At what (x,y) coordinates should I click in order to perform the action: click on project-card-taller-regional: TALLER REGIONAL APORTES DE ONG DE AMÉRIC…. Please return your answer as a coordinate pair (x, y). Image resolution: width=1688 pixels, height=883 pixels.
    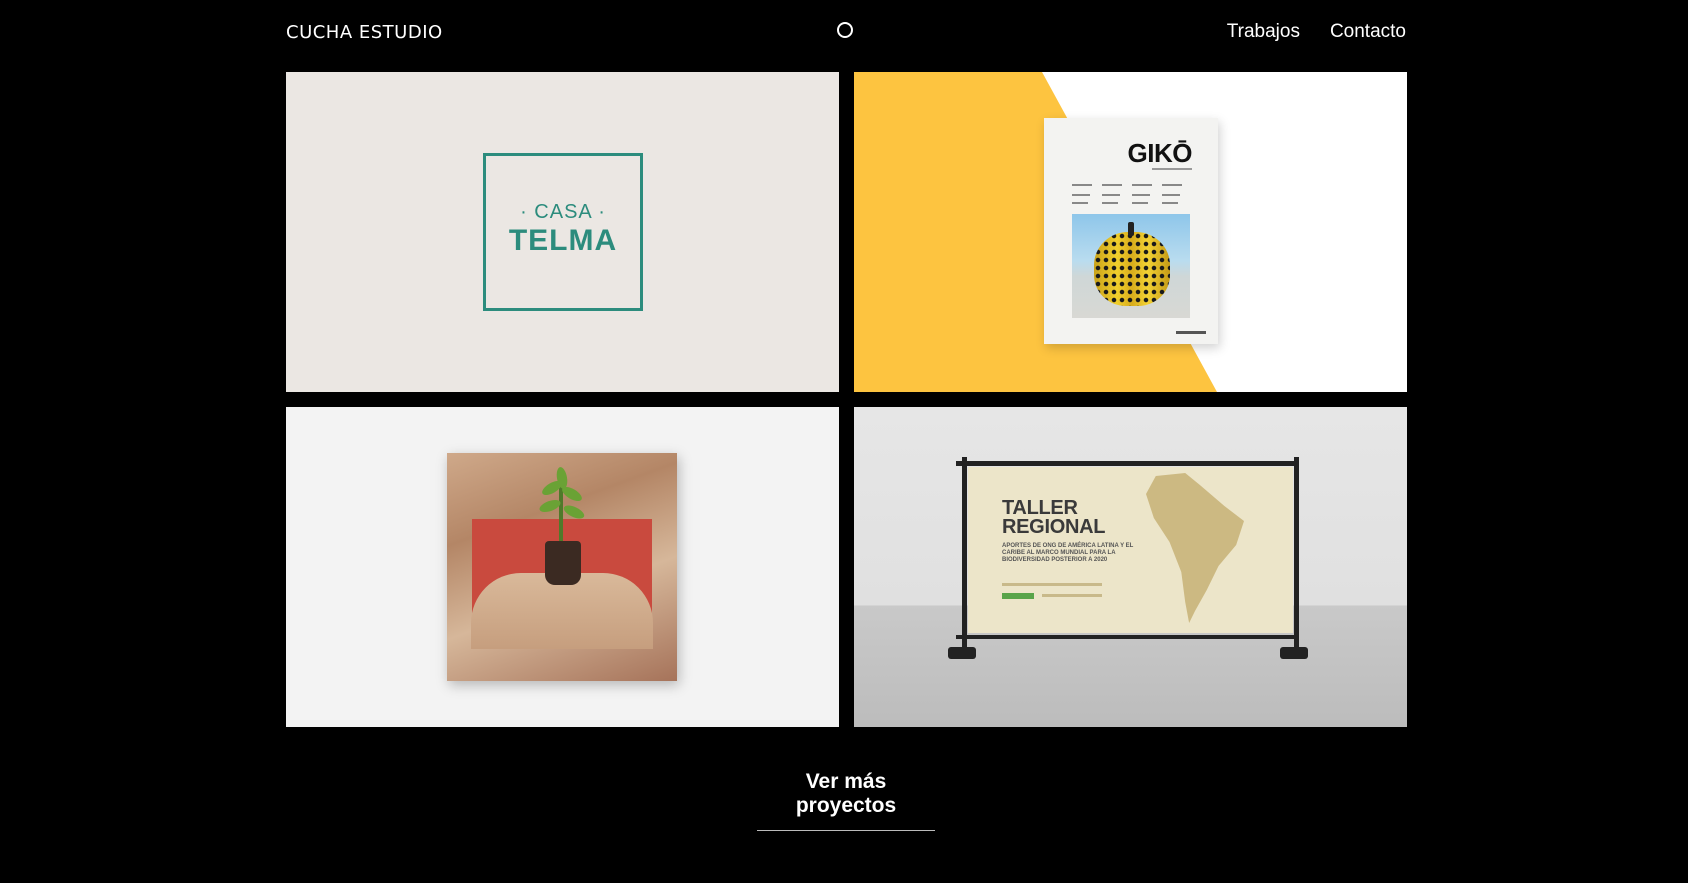
    Looking at the image, I should click on (1130, 567).